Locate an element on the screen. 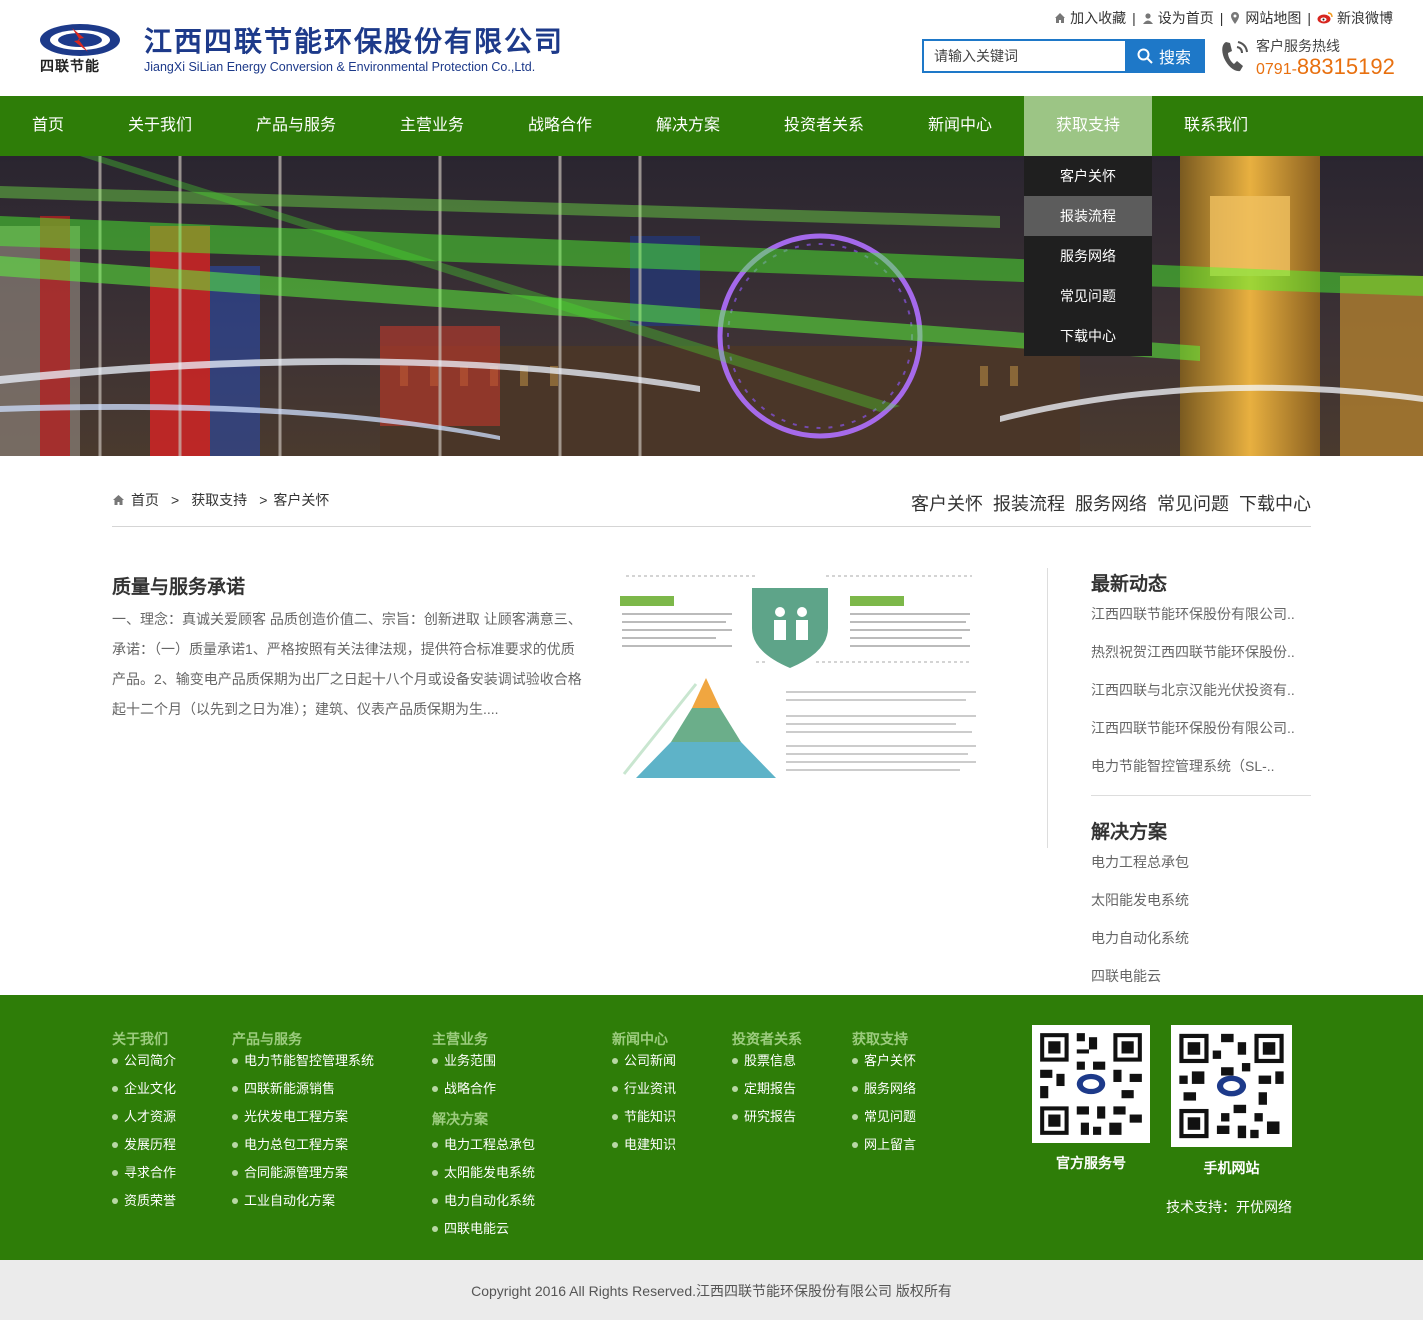 Image resolution: width=1423 pixels, height=1320 pixels. footer-link: 四联电能云 is located at coordinates (483, 1229).